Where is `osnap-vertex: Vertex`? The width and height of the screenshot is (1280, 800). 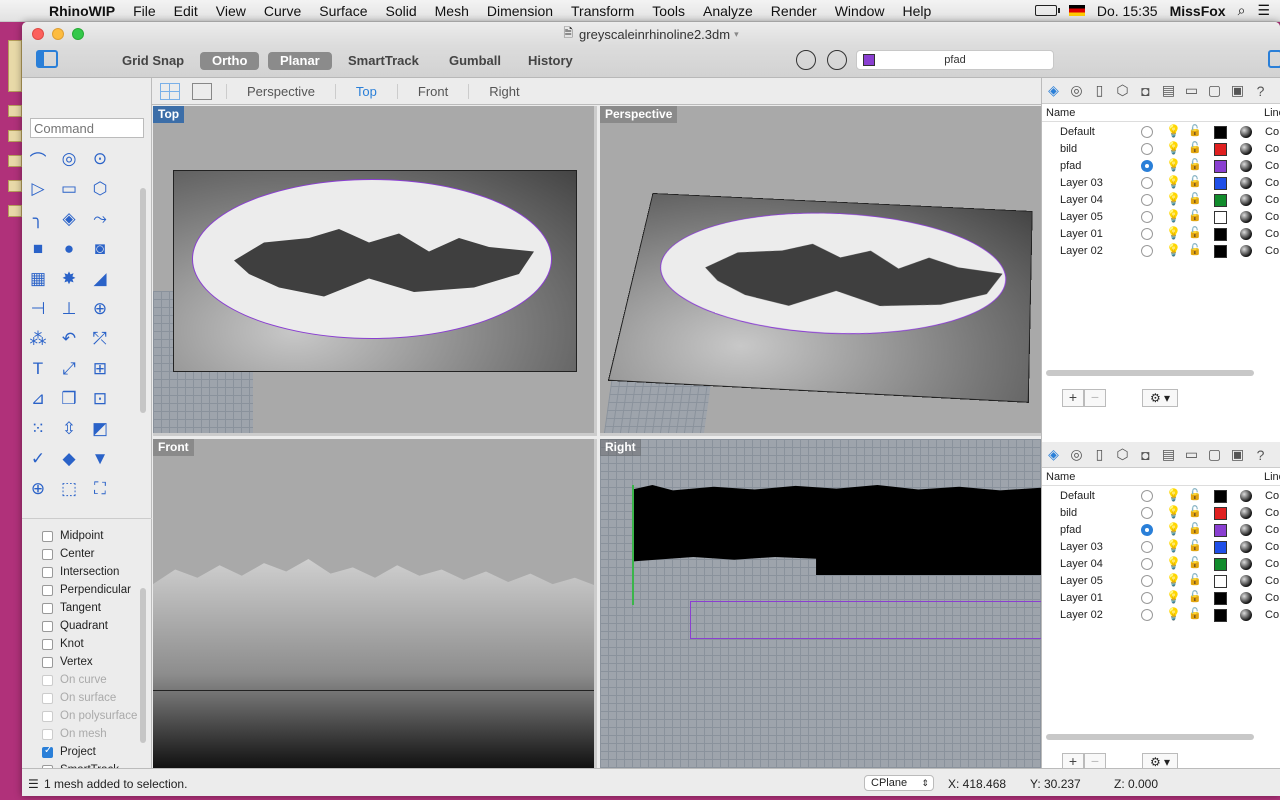
osnap-vertex: Vertex is located at coordinates (67, 662).